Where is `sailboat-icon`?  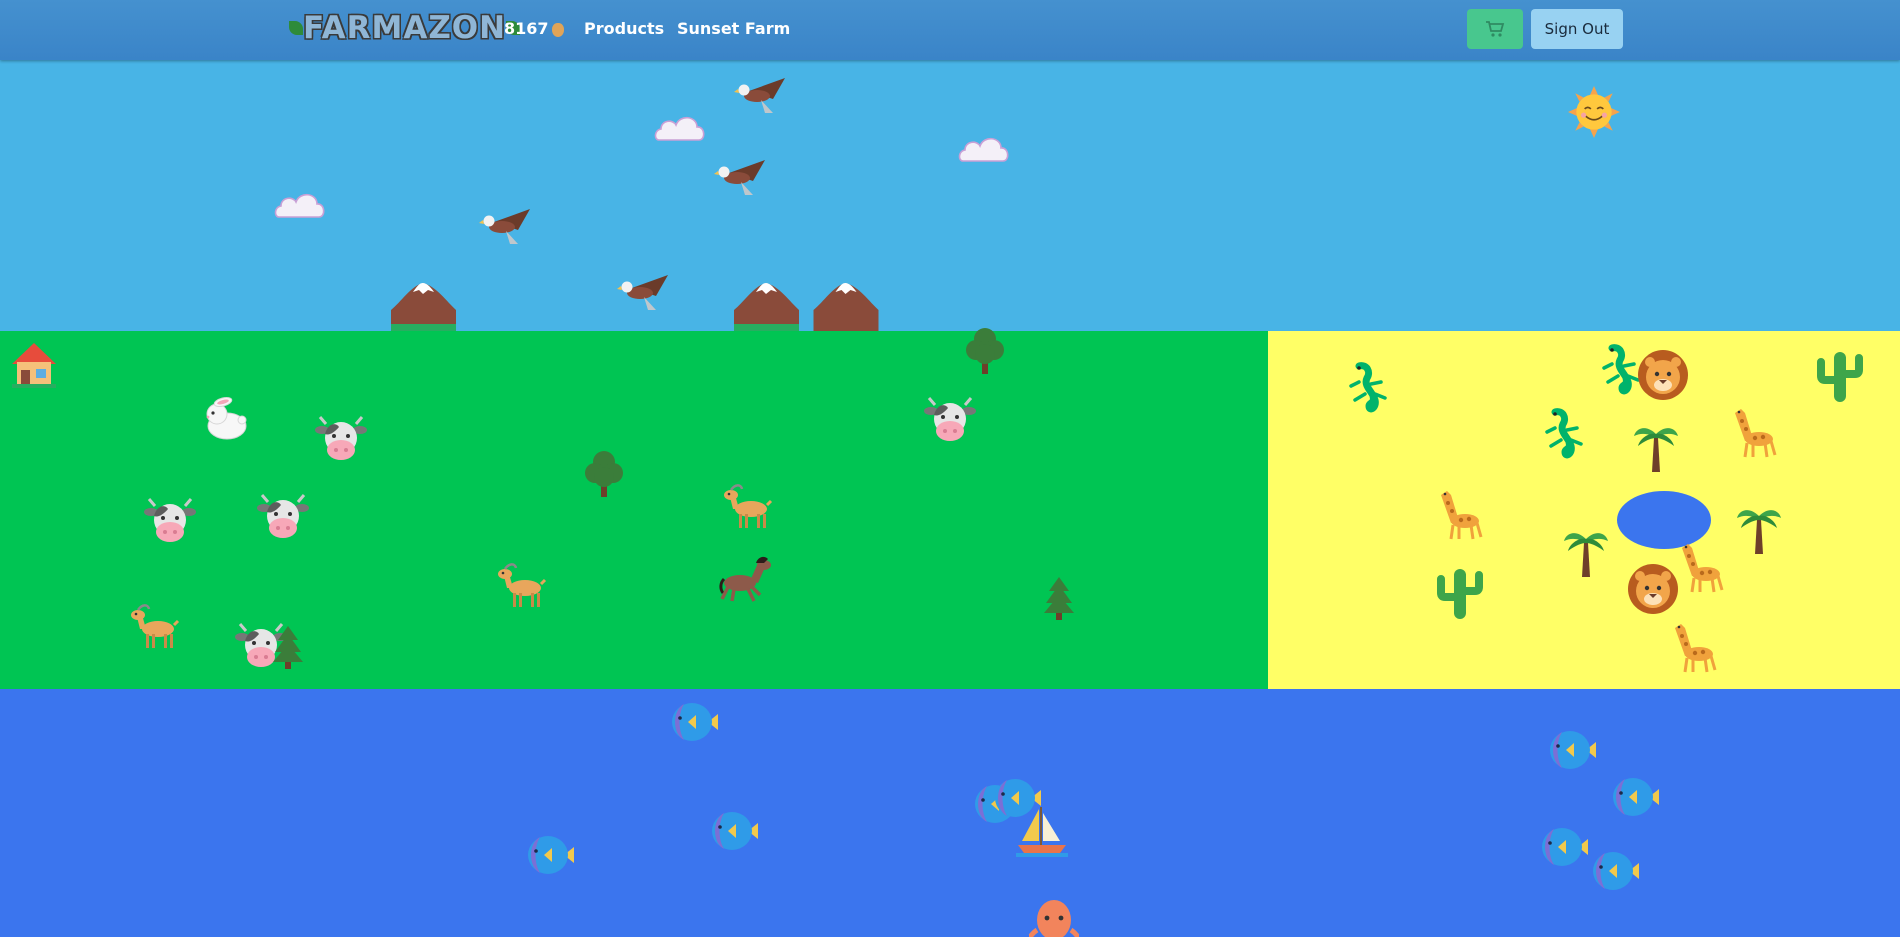
sailboat-icon is located at coordinates (1042, 831).